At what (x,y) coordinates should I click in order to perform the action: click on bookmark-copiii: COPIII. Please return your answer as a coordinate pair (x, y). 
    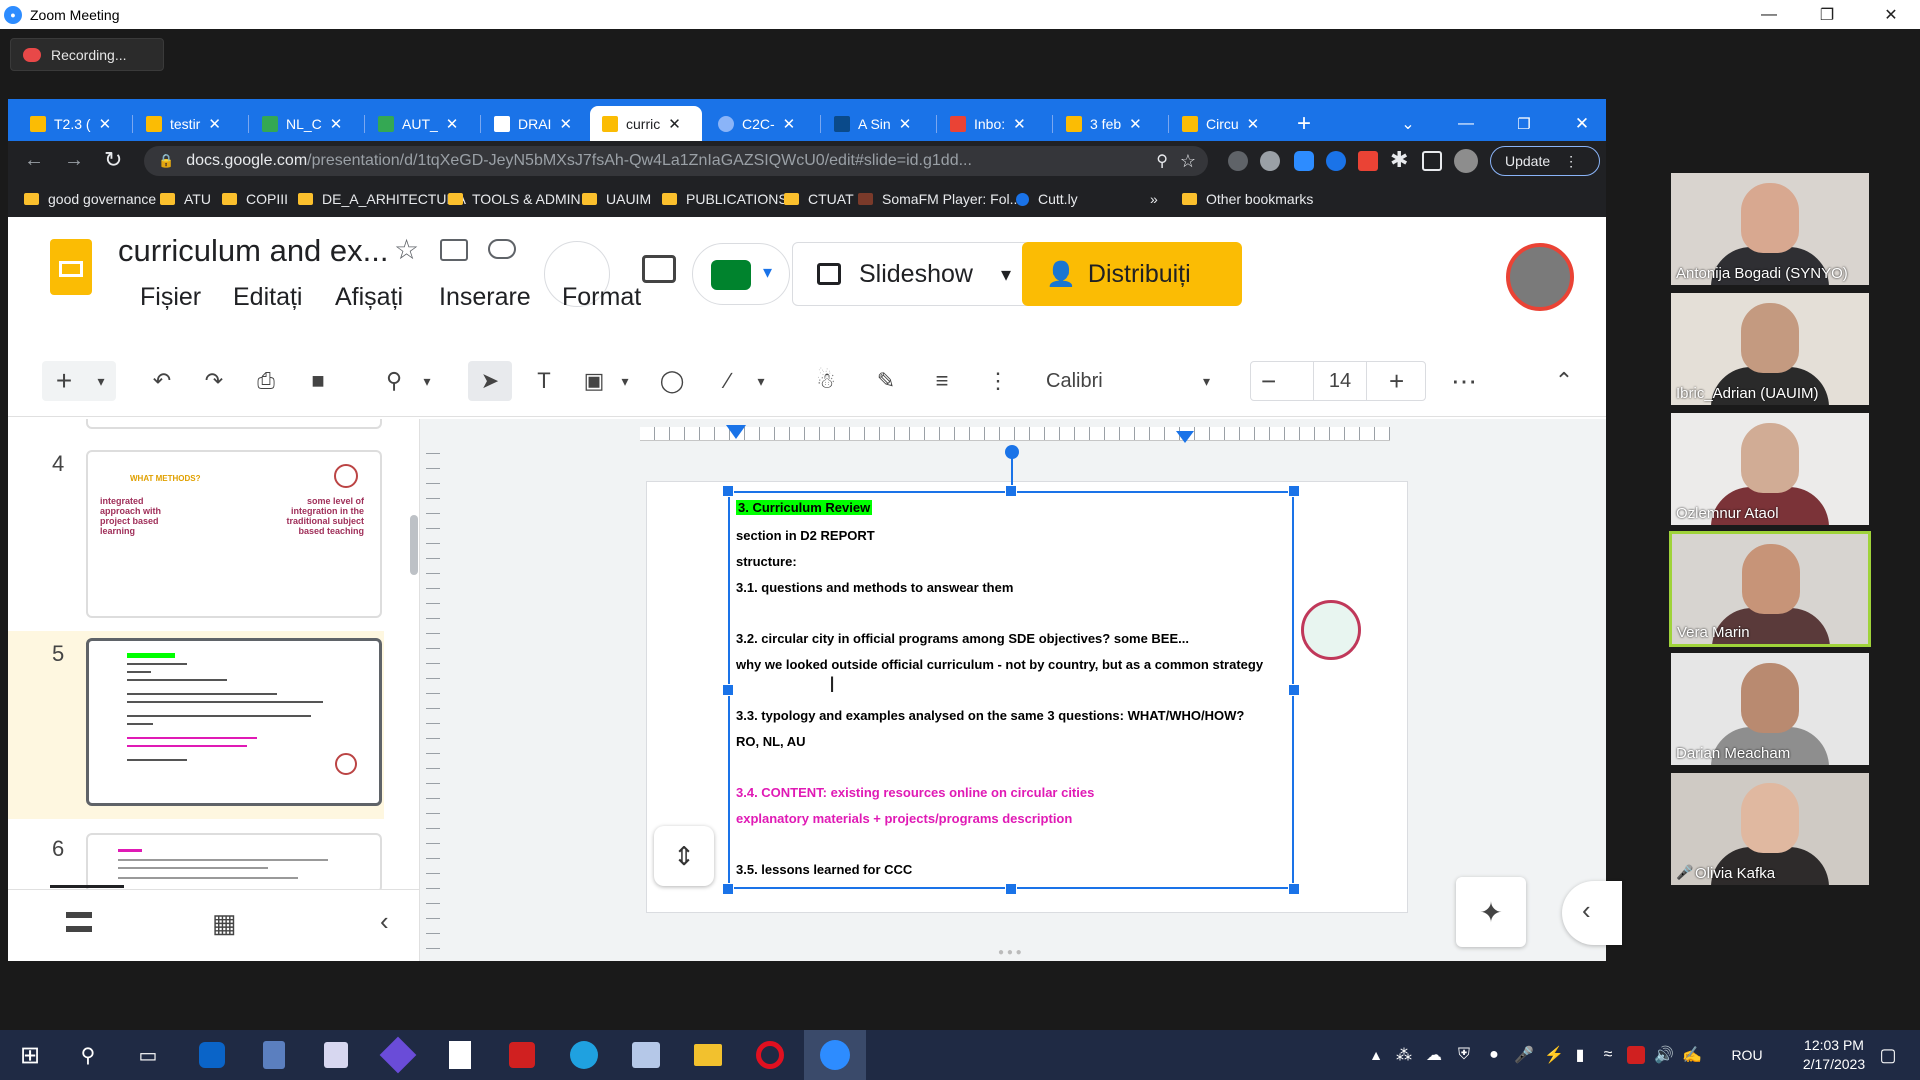
    Looking at the image, I should click on (255, 199).